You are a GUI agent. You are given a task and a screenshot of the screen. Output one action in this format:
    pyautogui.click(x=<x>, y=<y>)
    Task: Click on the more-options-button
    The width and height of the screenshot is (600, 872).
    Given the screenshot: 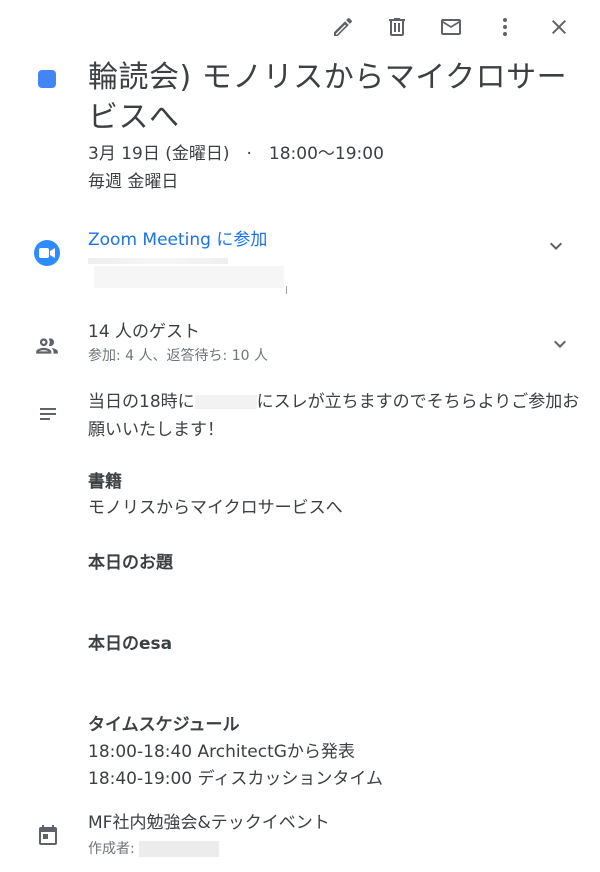 What is the action you would take?
    pyautogui.click(x=505, y=27)
    